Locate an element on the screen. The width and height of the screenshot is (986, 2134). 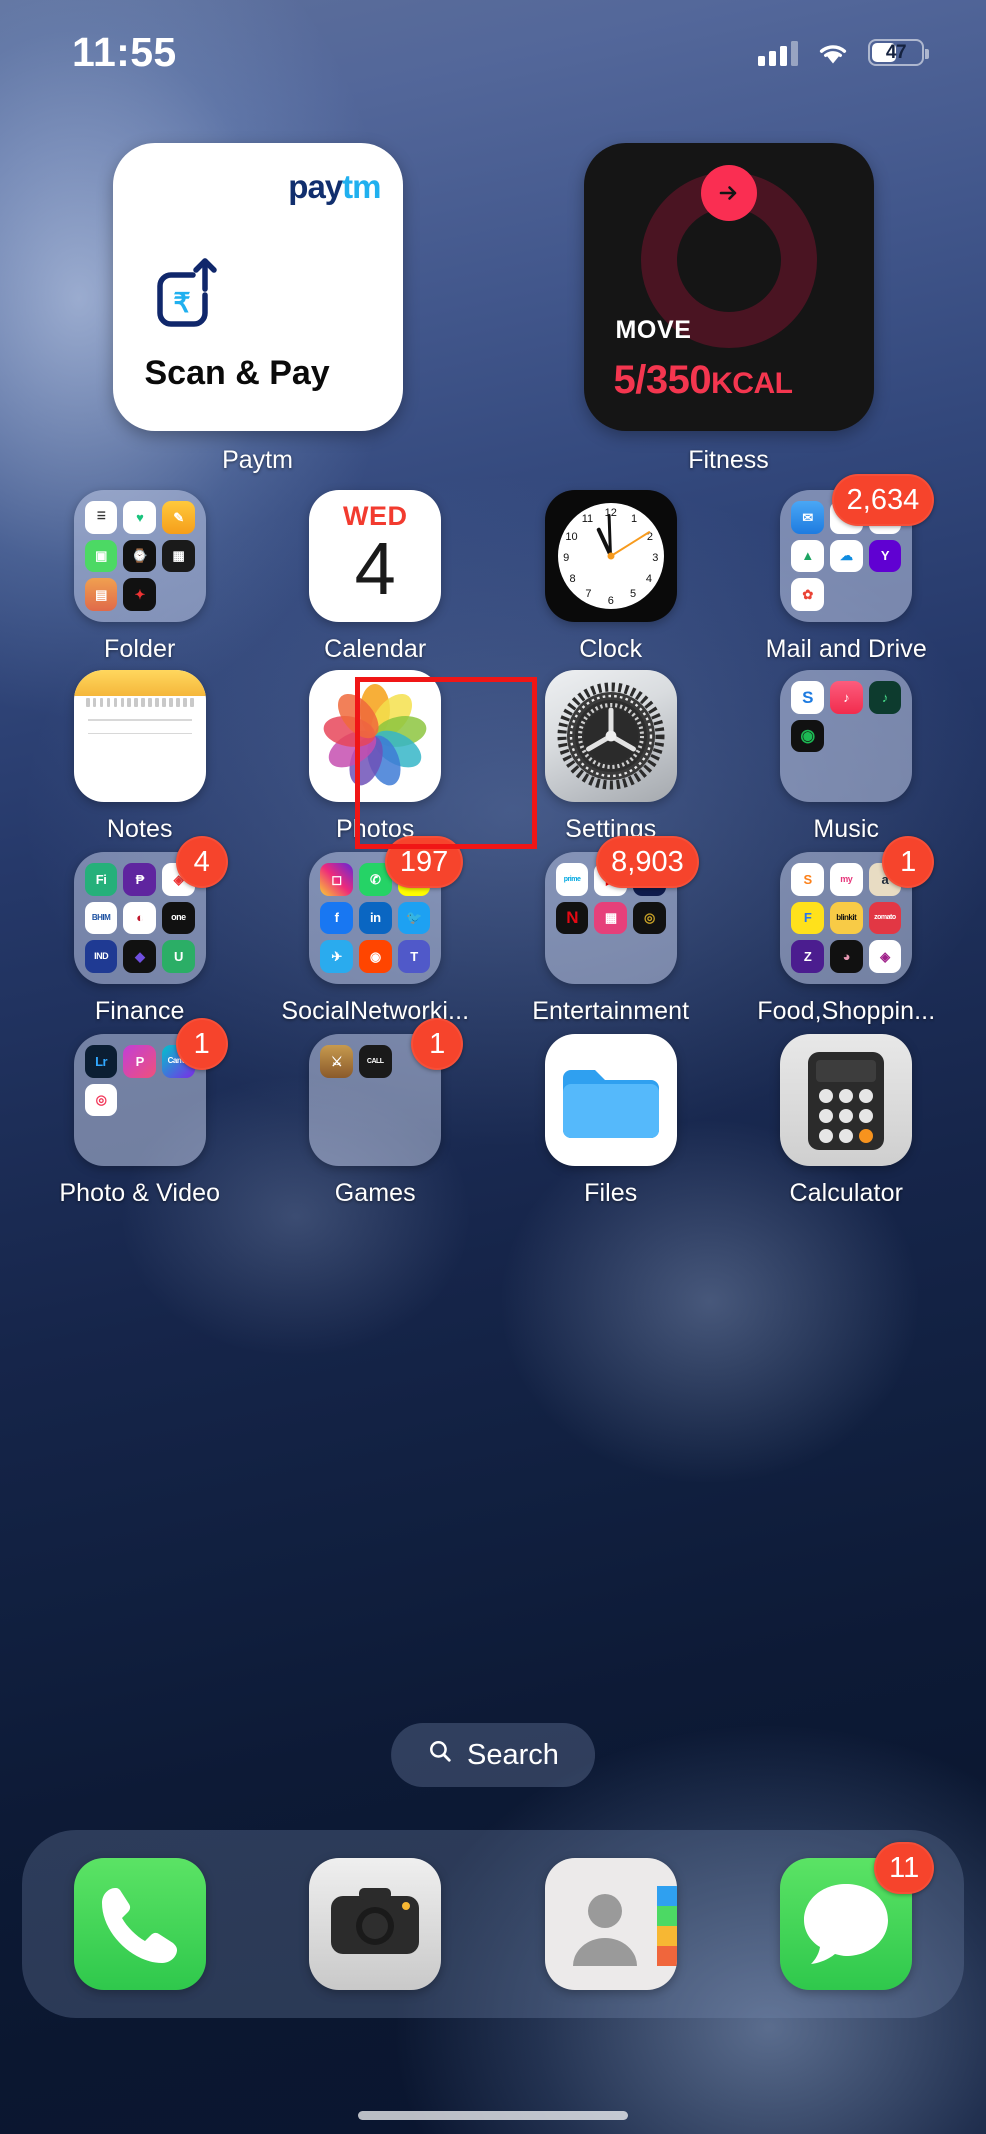
app-icon-wrap-music: S ♪ ♪ ◉ is located at coordinates (846, 736).